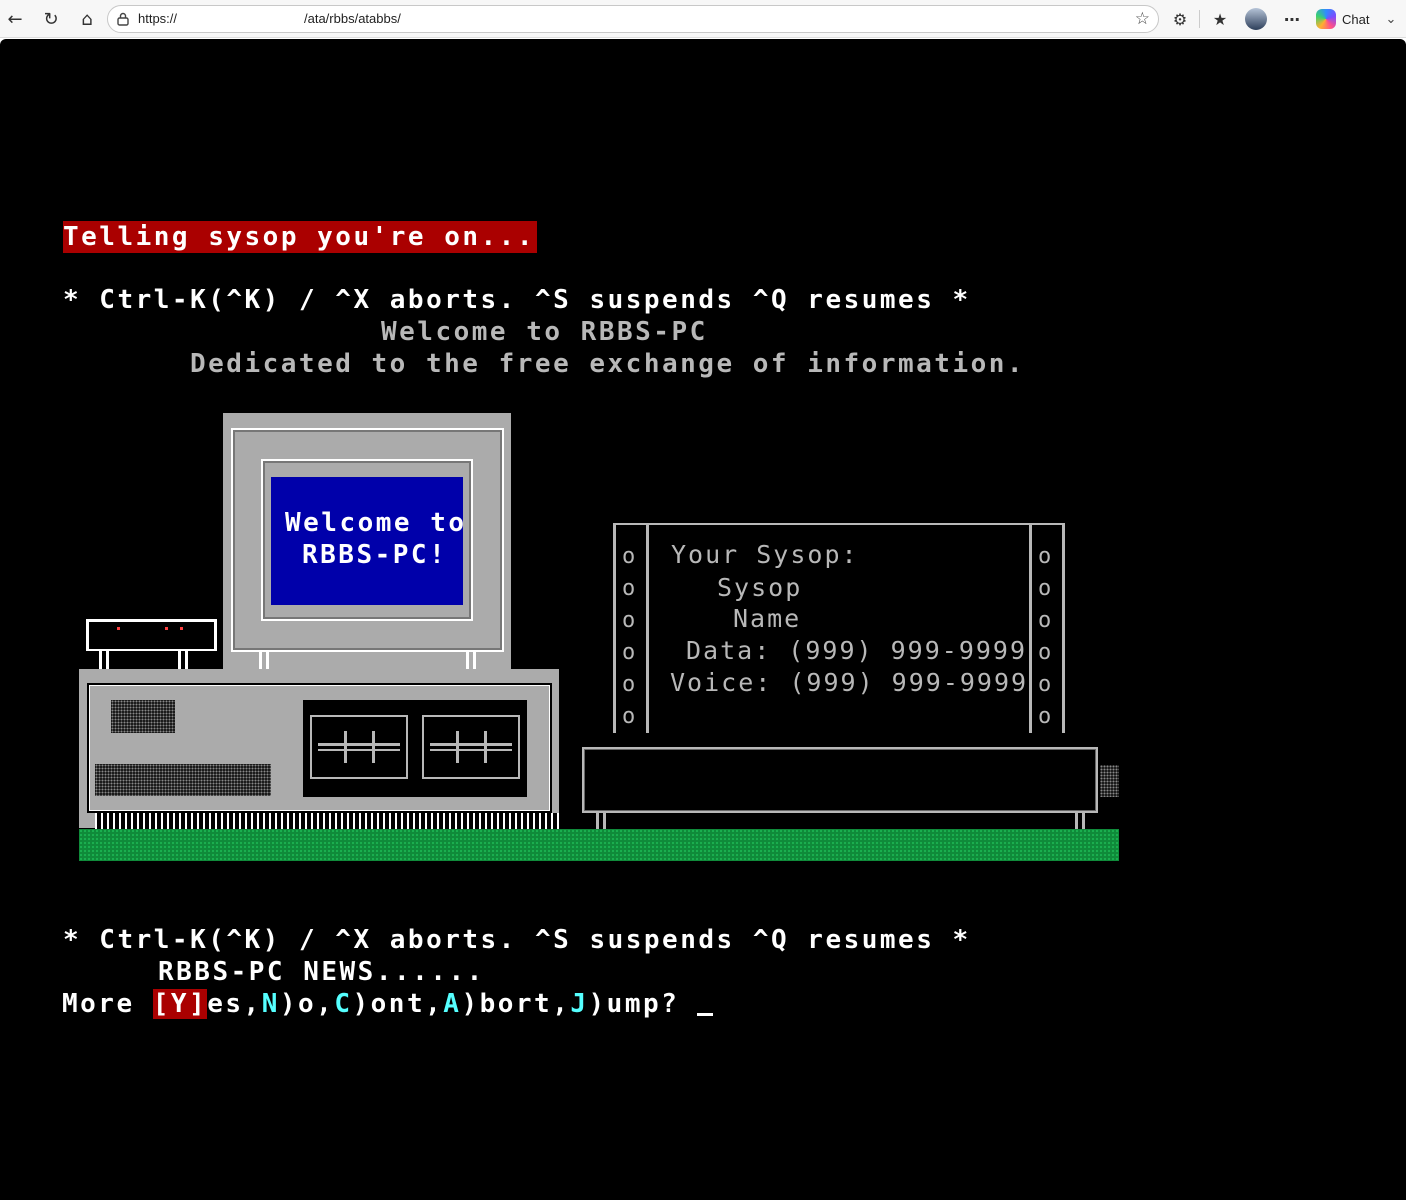 The width and height of the screenshot is (1406, 1200). I want to click on favorites-icon: ★, so click(1220, 19).